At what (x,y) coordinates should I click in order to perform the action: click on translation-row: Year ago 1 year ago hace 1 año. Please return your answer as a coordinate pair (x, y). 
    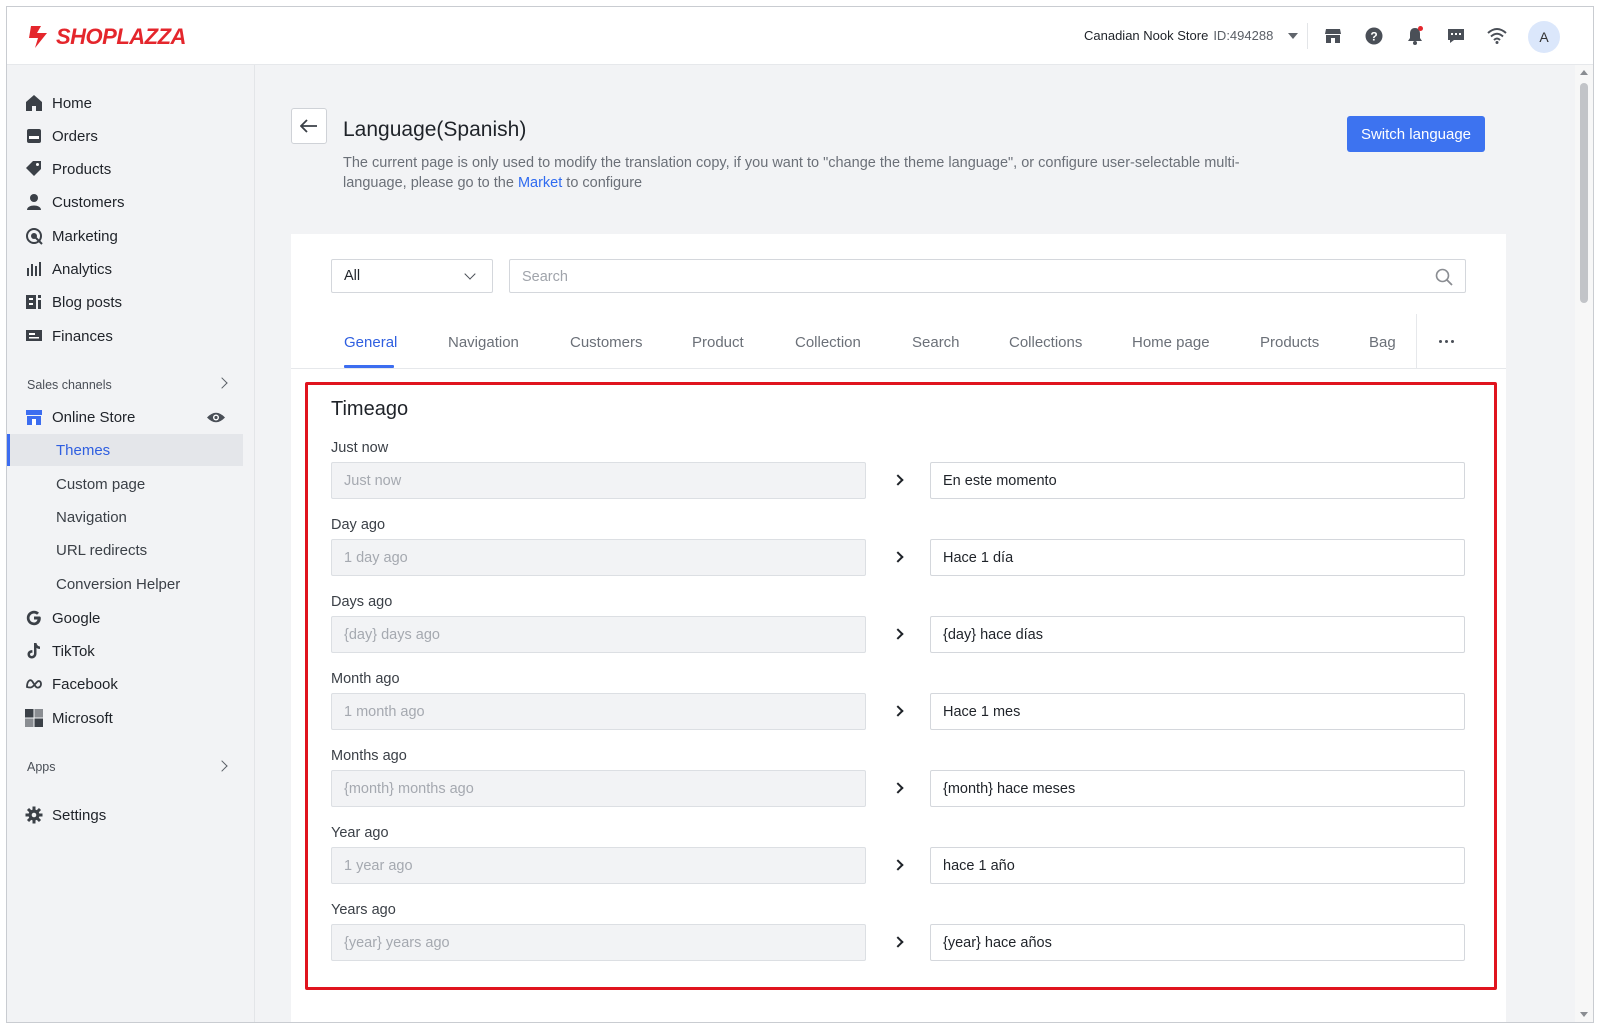
    Looking at the image, I should click on (898, 863).